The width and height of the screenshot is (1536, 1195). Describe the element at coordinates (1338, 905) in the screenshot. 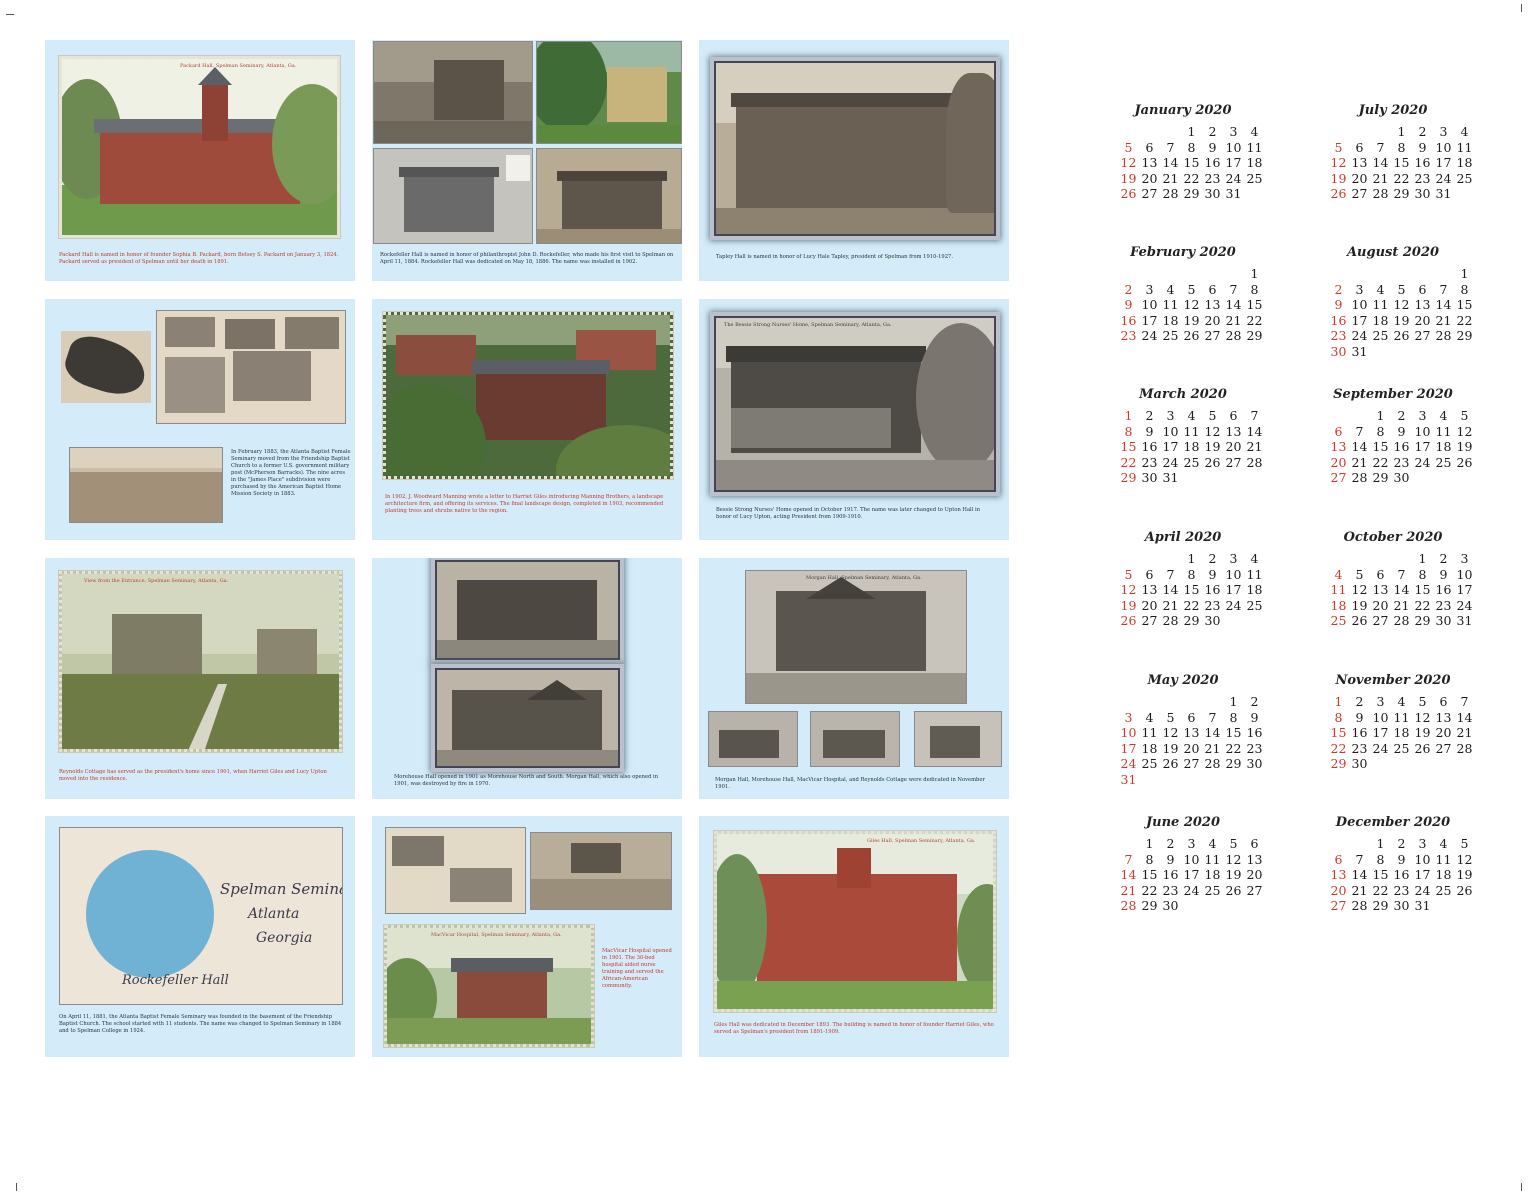

I see `calendar-day-sunday: 27` at that location.